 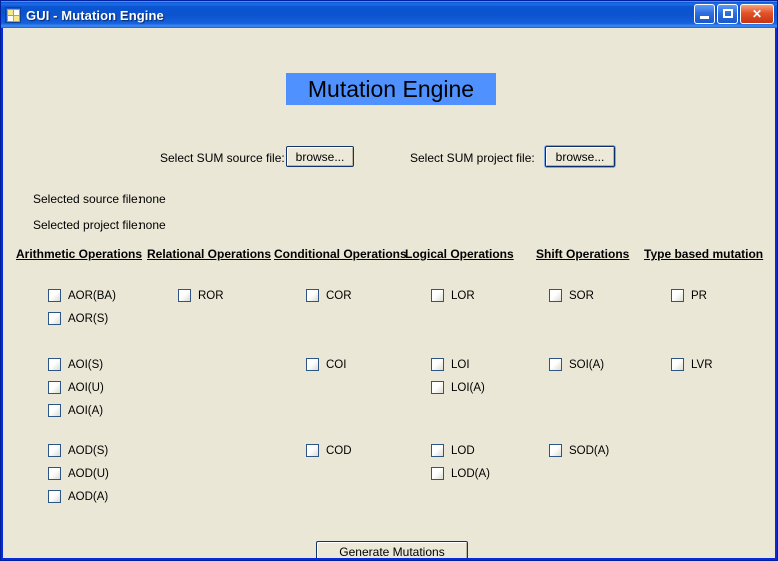 I want to click on page-title: Mutation Engine, so click(x=391, y=88).